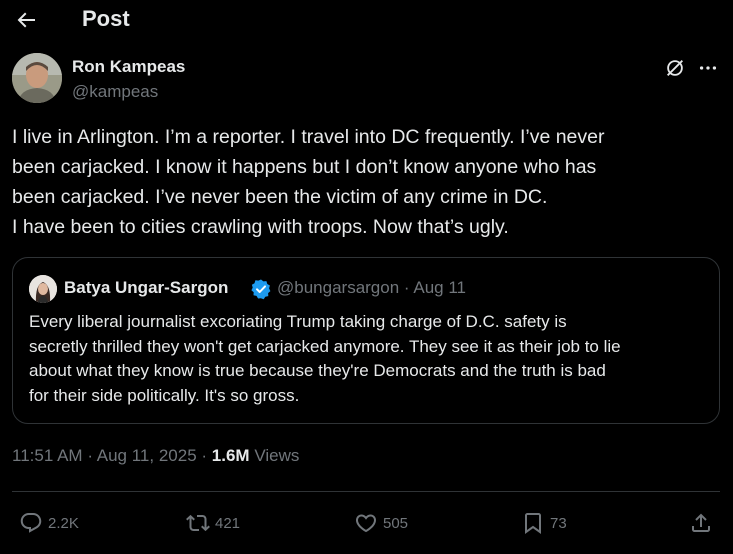 Image resolution: width=733 pixels, height=554 pixels. I want to click on quoted-author-name: Batya Ungar-Sargon, so click(146, 287).